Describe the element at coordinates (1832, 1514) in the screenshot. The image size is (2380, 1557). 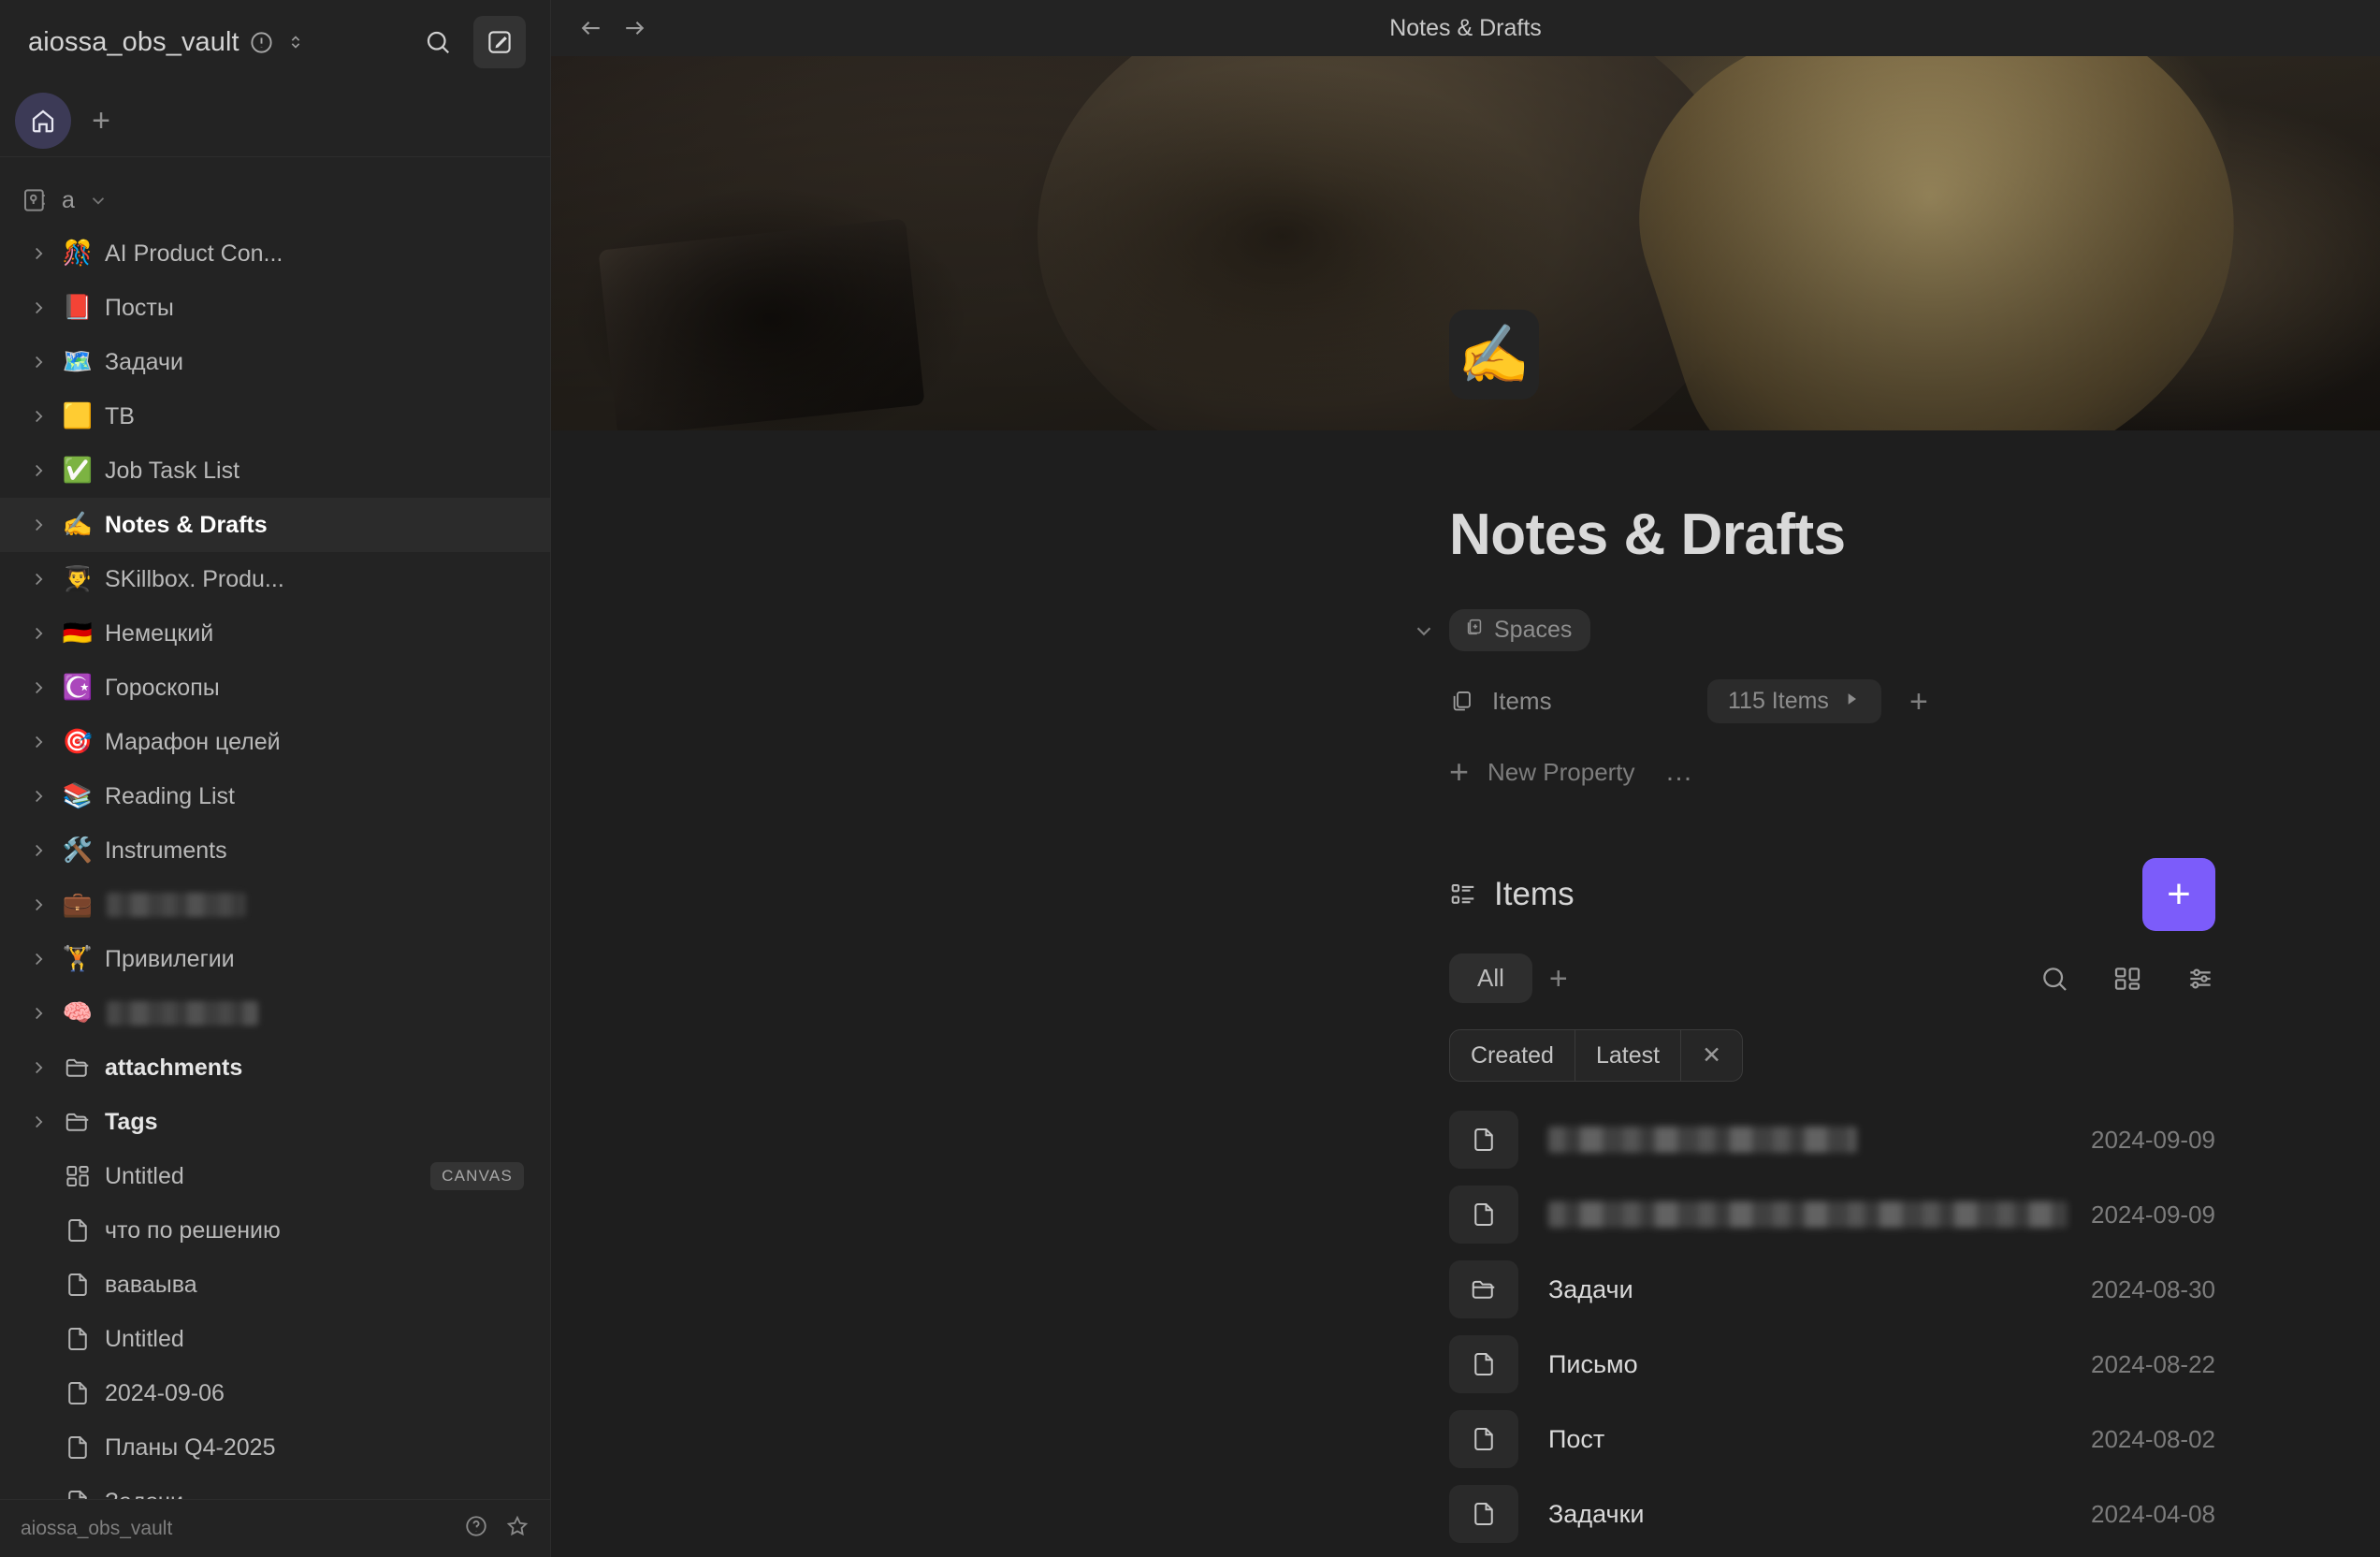
I see `table-row: Задачки 2024-04-08` at that location.